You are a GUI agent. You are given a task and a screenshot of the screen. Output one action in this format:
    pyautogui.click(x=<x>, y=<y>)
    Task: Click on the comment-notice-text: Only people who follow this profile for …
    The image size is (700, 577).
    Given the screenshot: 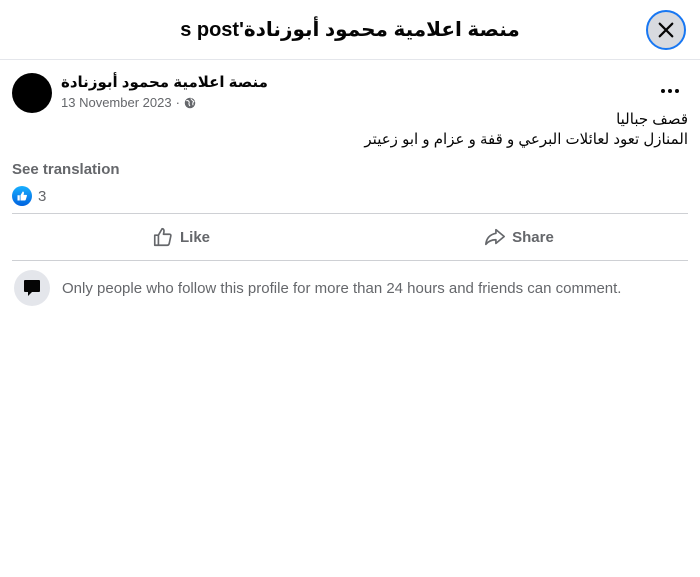 What is the action you would take?
    pyautogui.click(x=342, y=288)
    